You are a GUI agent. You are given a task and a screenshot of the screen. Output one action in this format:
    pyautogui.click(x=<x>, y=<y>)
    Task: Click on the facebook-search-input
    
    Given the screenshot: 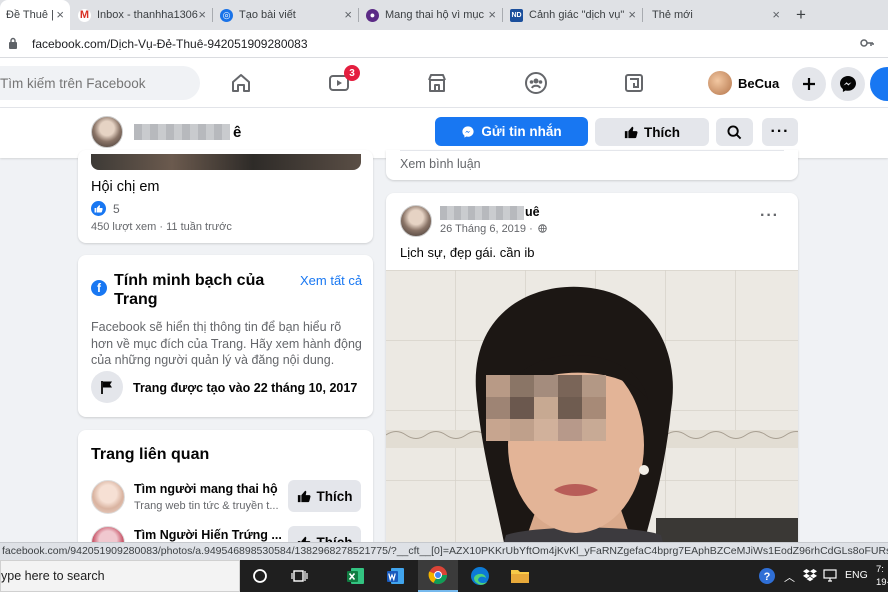 What is the action you would take?
    pyautogui.click(x=100, y=83)
    